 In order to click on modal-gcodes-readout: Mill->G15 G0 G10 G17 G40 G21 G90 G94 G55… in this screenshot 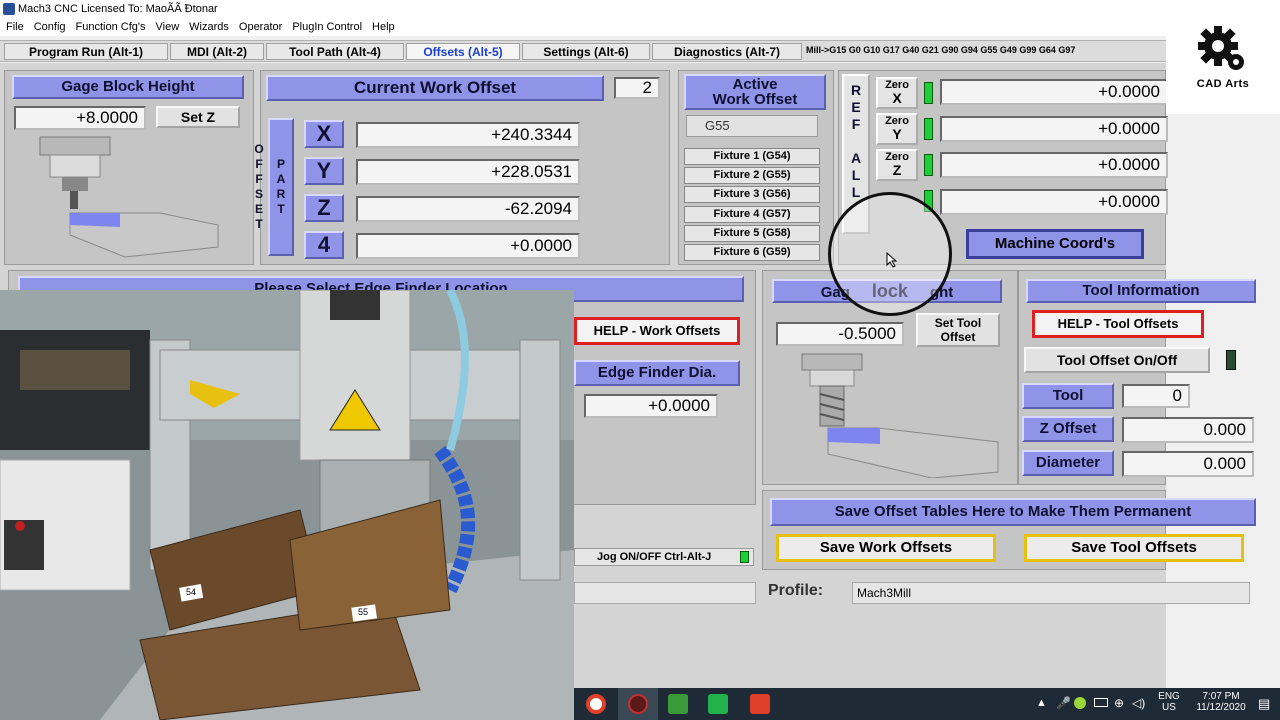, I will do `click(941, 50)`.